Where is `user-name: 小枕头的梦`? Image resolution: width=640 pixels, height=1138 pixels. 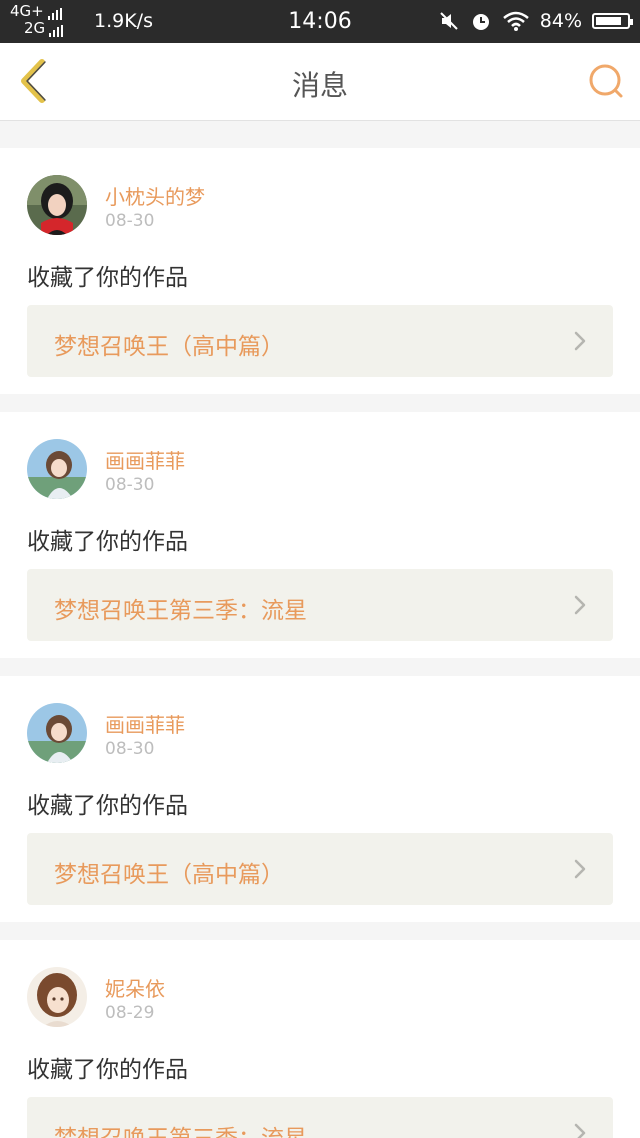 user-name: 小枕头的梦 is located at coordinates (155, 195).